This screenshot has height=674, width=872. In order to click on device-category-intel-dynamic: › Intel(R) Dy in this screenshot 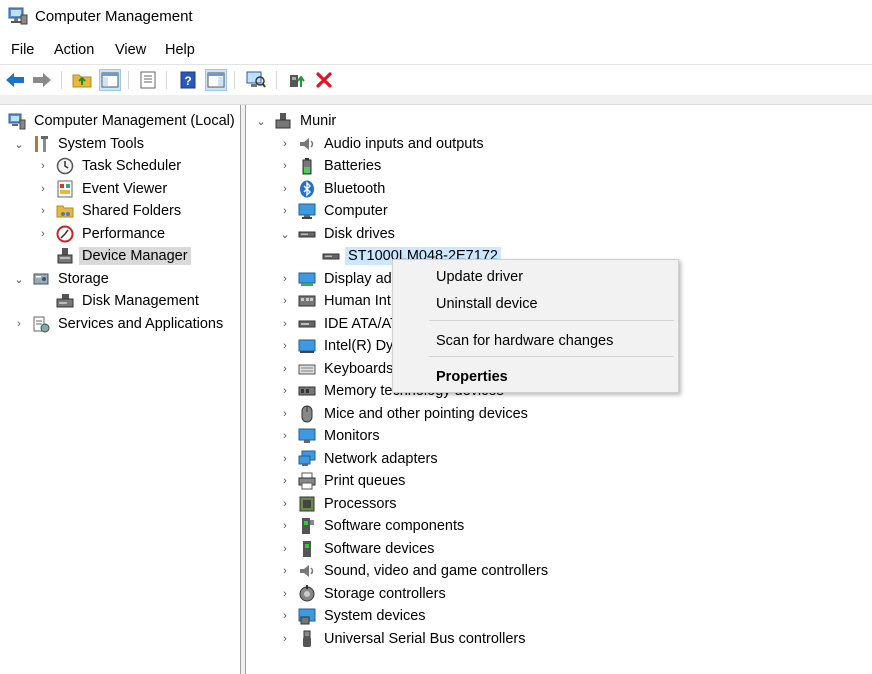, I will do `click(337, 346)`.